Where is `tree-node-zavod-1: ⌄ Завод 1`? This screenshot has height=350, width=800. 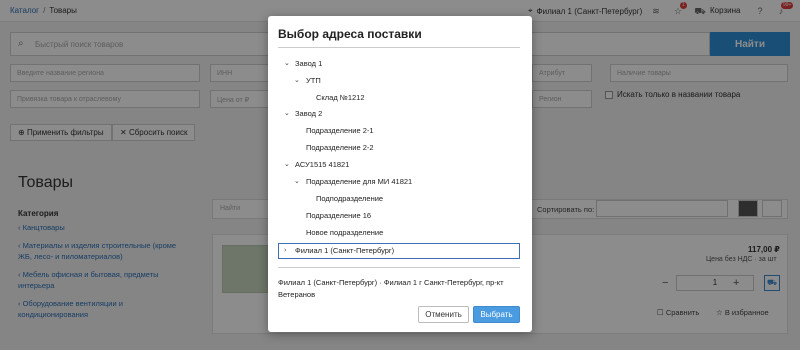 tree-node-zavod-1: ⌄ Завод 1 is located at coordinates (399, 64).